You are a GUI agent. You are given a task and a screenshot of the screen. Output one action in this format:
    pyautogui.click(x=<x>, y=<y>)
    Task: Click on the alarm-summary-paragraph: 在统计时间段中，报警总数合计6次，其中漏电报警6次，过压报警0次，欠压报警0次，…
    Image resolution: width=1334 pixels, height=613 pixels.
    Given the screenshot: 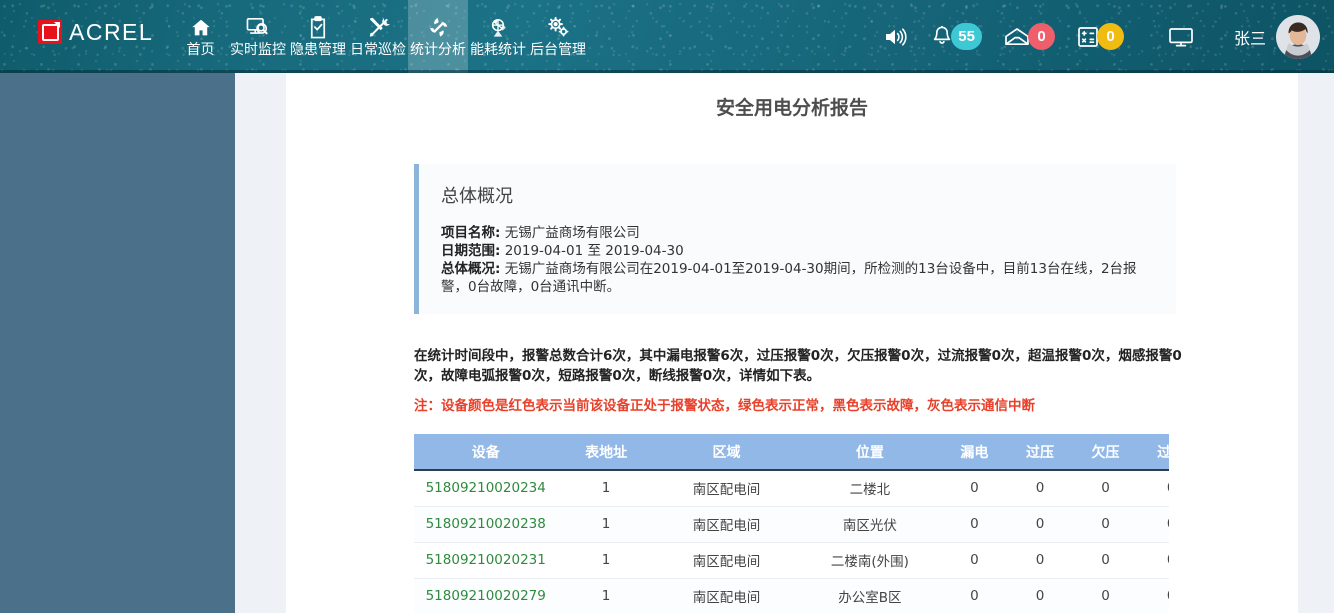 What is the action you would take?
    pyautogui.click(x=798, y=366)
    